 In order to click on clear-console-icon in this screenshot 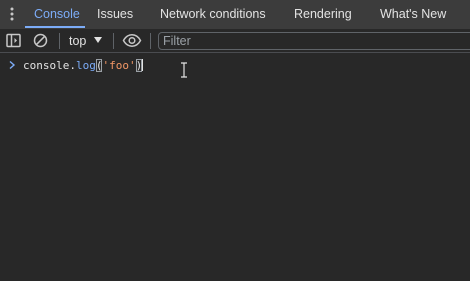, I will do `click(40, 40)`.